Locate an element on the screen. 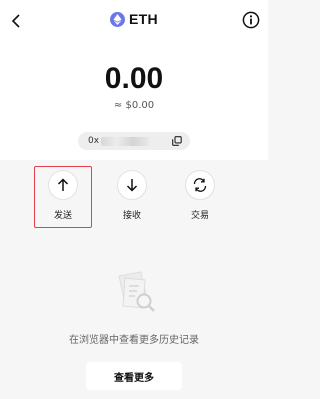 The width and height of the screenshot is (320, 399). swap-icon is located at coordinates (200, 185).